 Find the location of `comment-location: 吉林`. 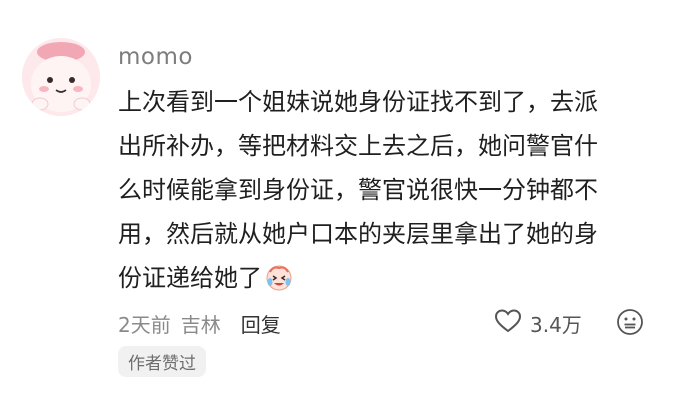

comment-location: 吉林 is located at coordinates (200, 324).